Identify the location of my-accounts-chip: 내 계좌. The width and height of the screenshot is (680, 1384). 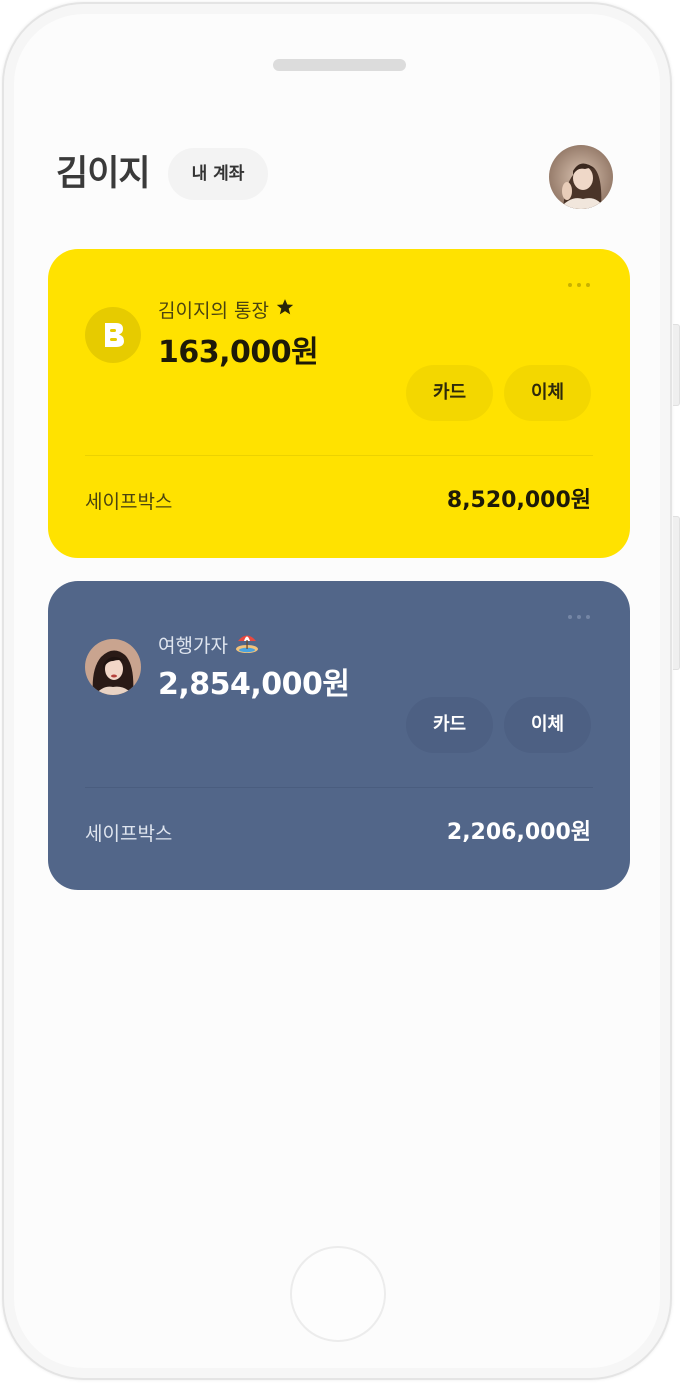
(218, 174).